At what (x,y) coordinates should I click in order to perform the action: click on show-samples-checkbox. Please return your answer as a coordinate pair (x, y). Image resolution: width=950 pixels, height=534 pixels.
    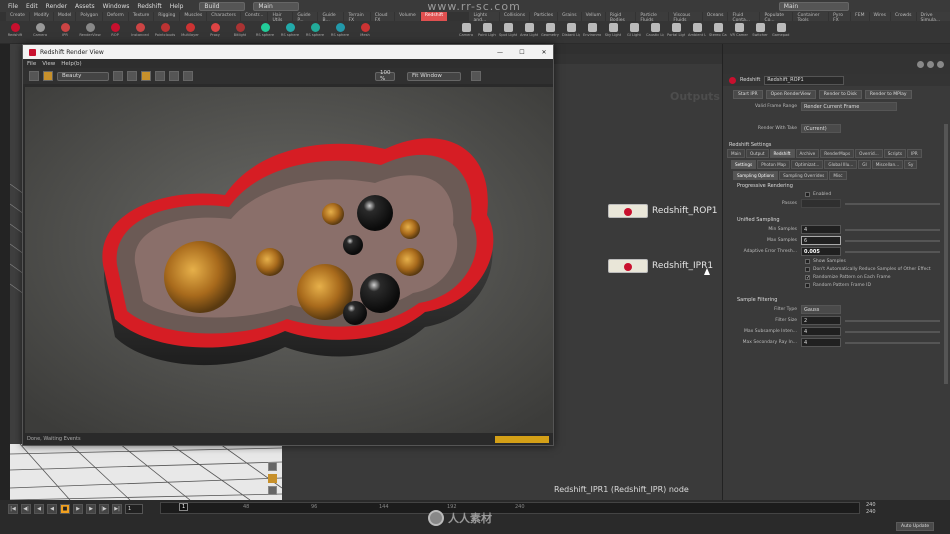
    Looking at the image, I should click on (807, 261).